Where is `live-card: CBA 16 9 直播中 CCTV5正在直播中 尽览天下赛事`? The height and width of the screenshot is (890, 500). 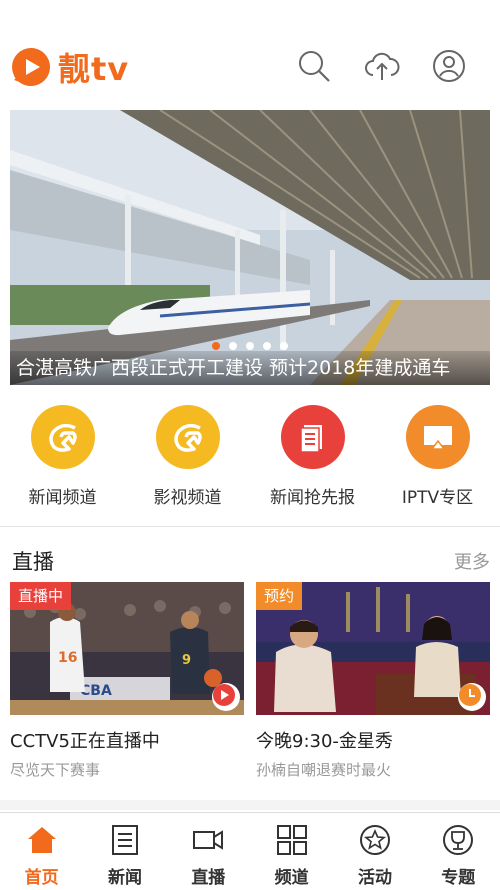 live-card: CBA 16 9 直播中 CCTV5正在直播中 尽览天下赛事 is located at coordinates (127, 681).